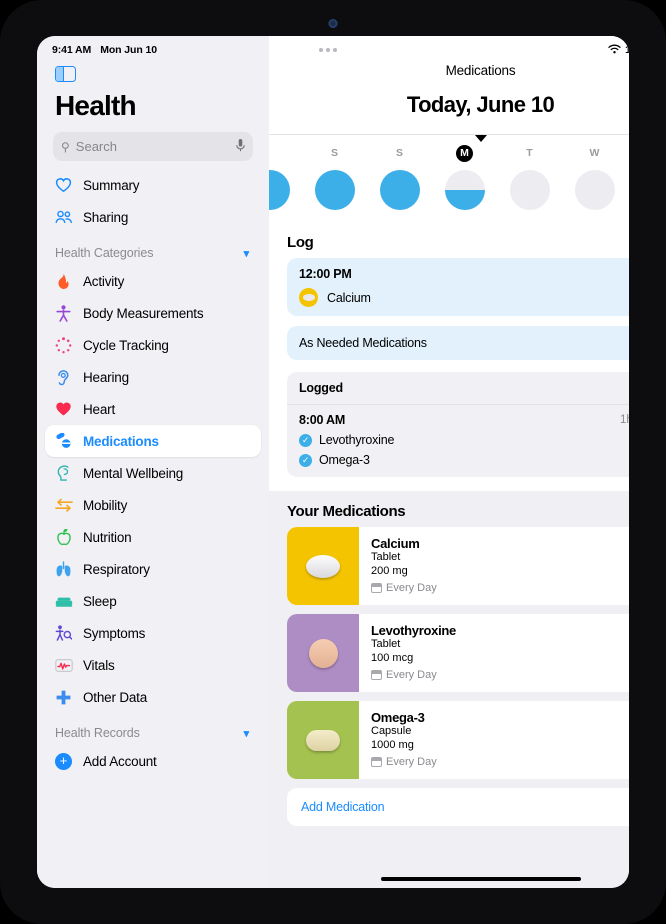 The image size is (666, 924). What do you see at coordinates (63, 761) in the screenshot?
I see `plus-circle-icon: +` at bounding box center [63, 761].